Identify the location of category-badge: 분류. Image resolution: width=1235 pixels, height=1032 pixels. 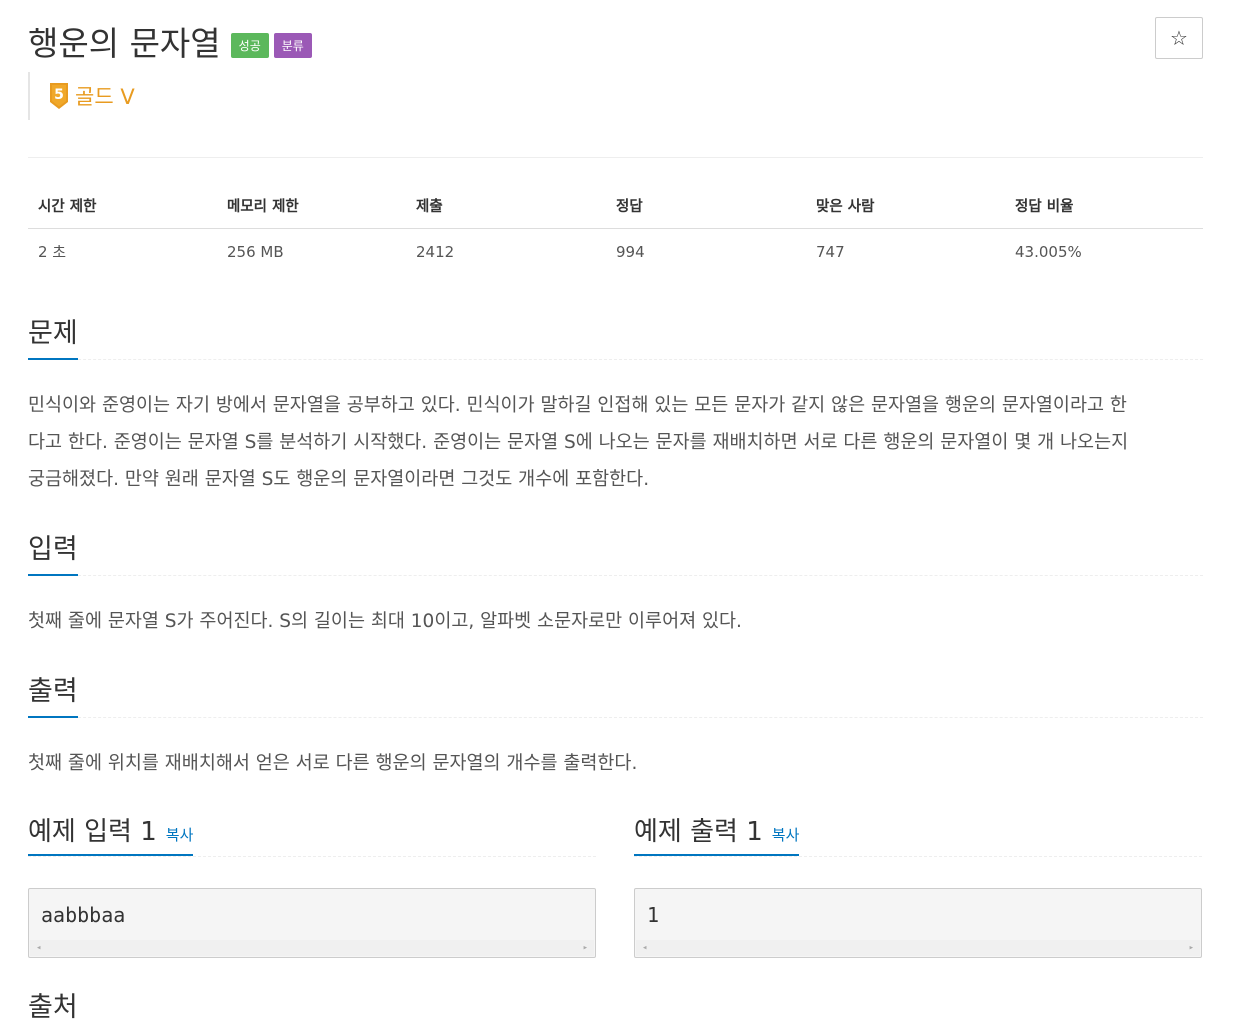
(292, 45).